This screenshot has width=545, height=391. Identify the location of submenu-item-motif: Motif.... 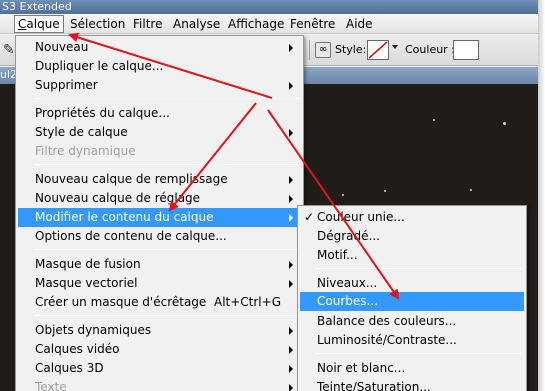
(412, 255).